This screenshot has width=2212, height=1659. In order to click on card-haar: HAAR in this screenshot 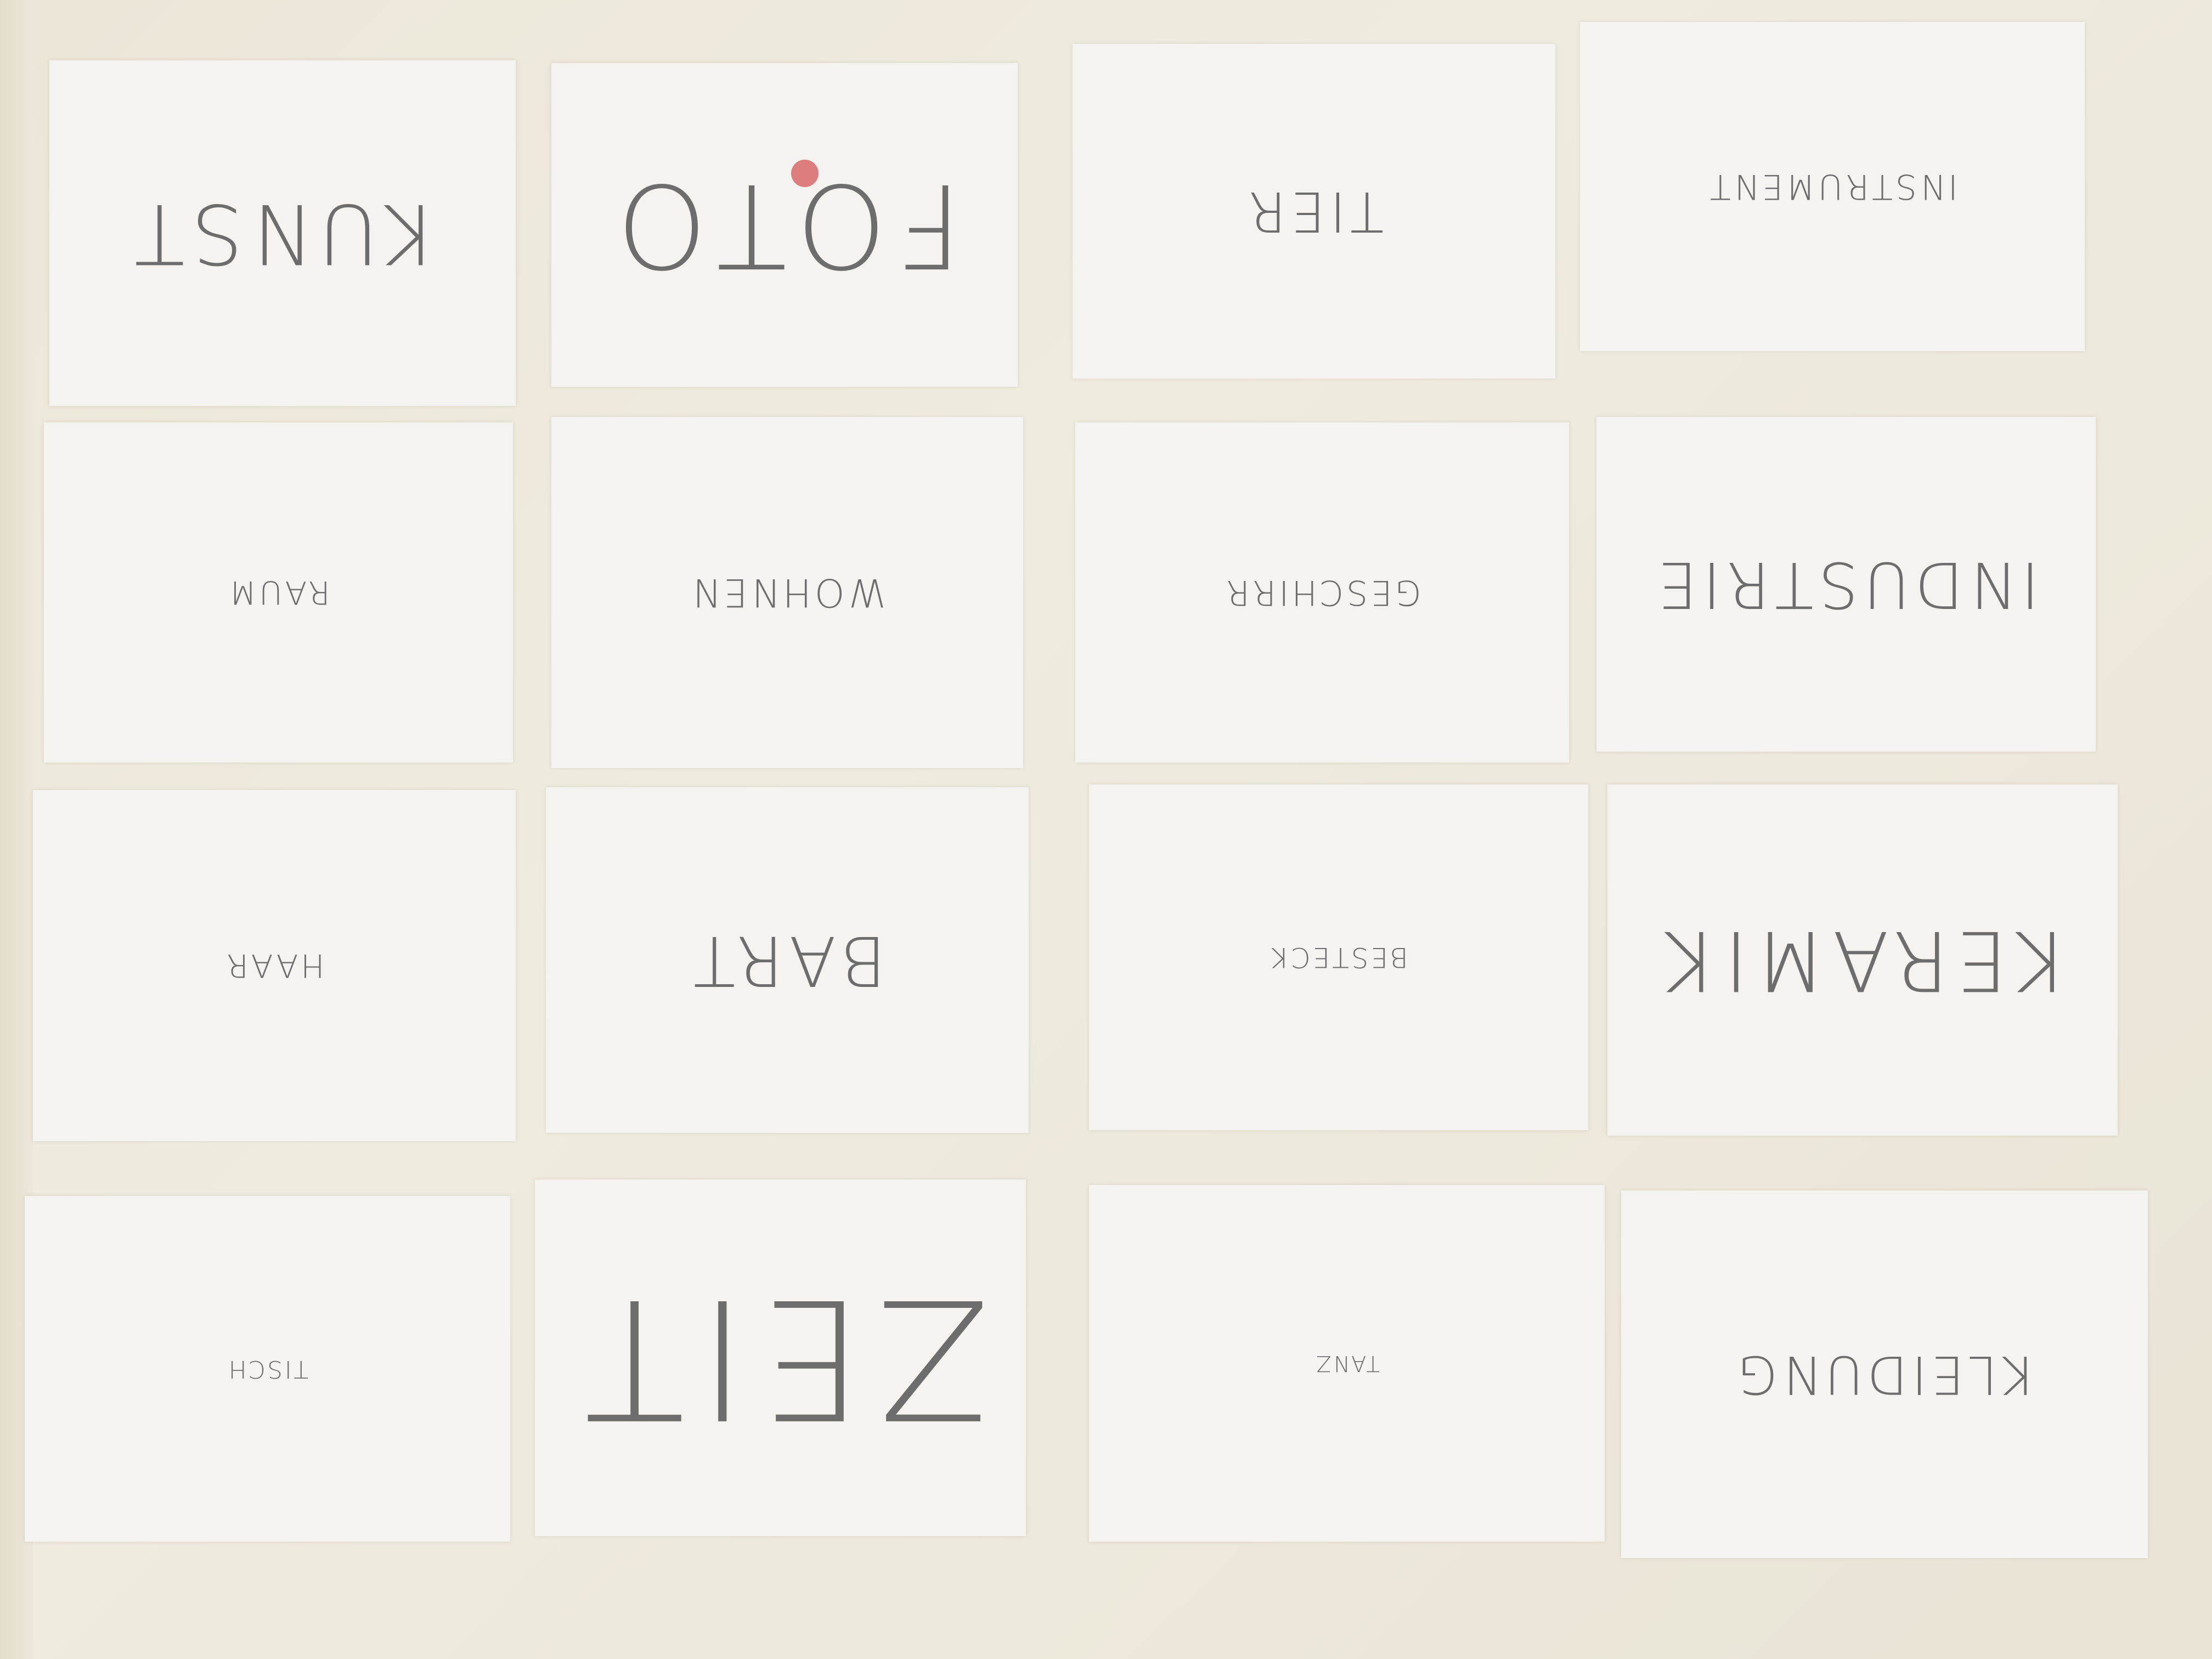, I will do `click(274, 966)`.